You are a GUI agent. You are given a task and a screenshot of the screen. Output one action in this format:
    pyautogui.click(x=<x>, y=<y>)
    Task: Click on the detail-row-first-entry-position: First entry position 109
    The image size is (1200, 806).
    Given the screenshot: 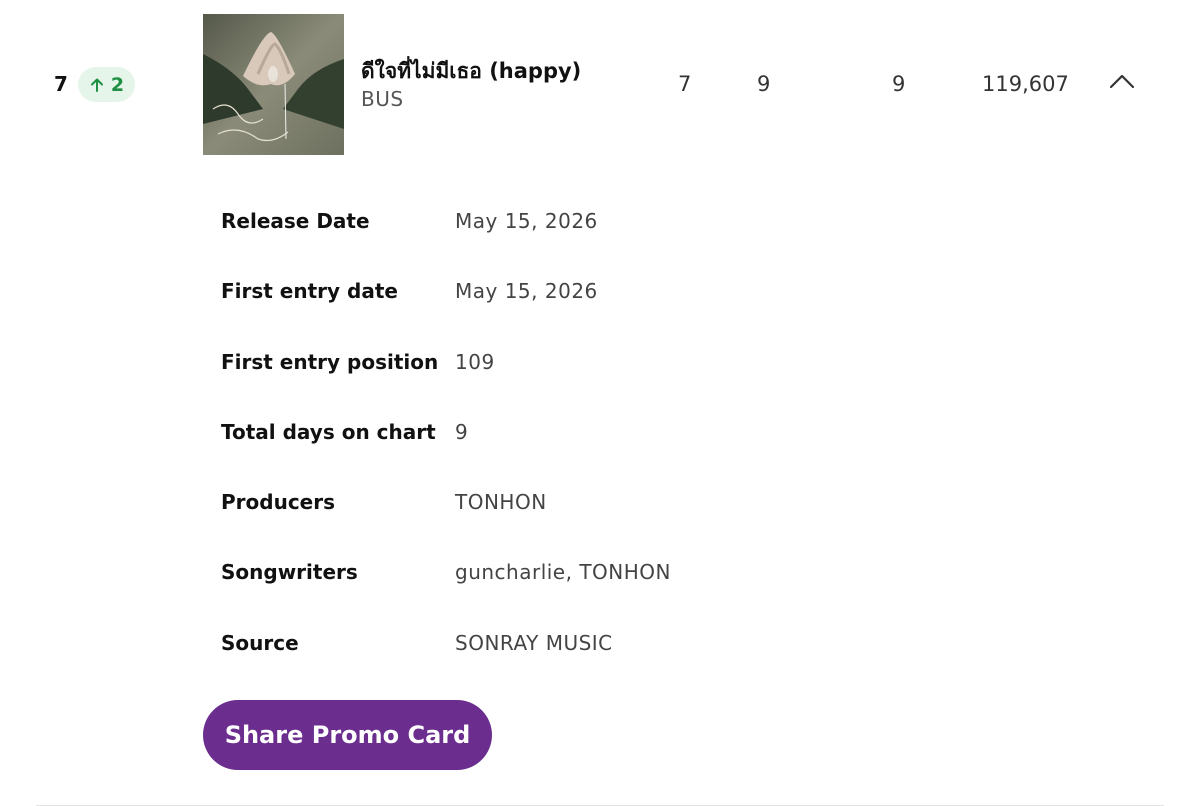 What is the action you would take?
    pyautogui.click(x=600, y=363)
    